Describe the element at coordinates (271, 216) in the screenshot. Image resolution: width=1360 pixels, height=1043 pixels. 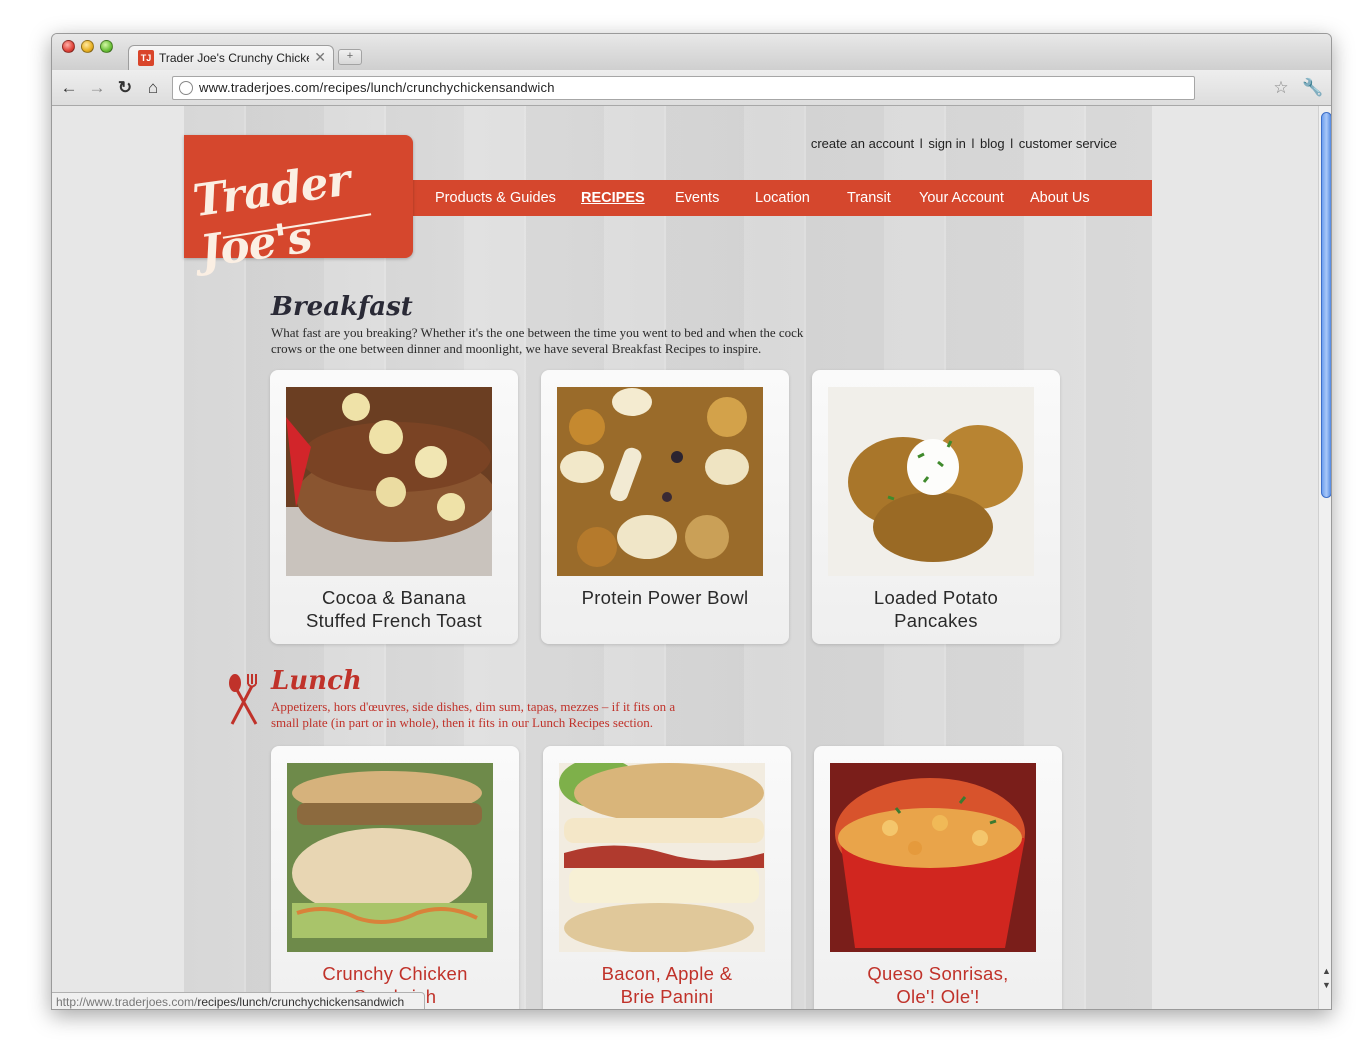
I see `logo-wordmark: Trader Joe's` at that location.